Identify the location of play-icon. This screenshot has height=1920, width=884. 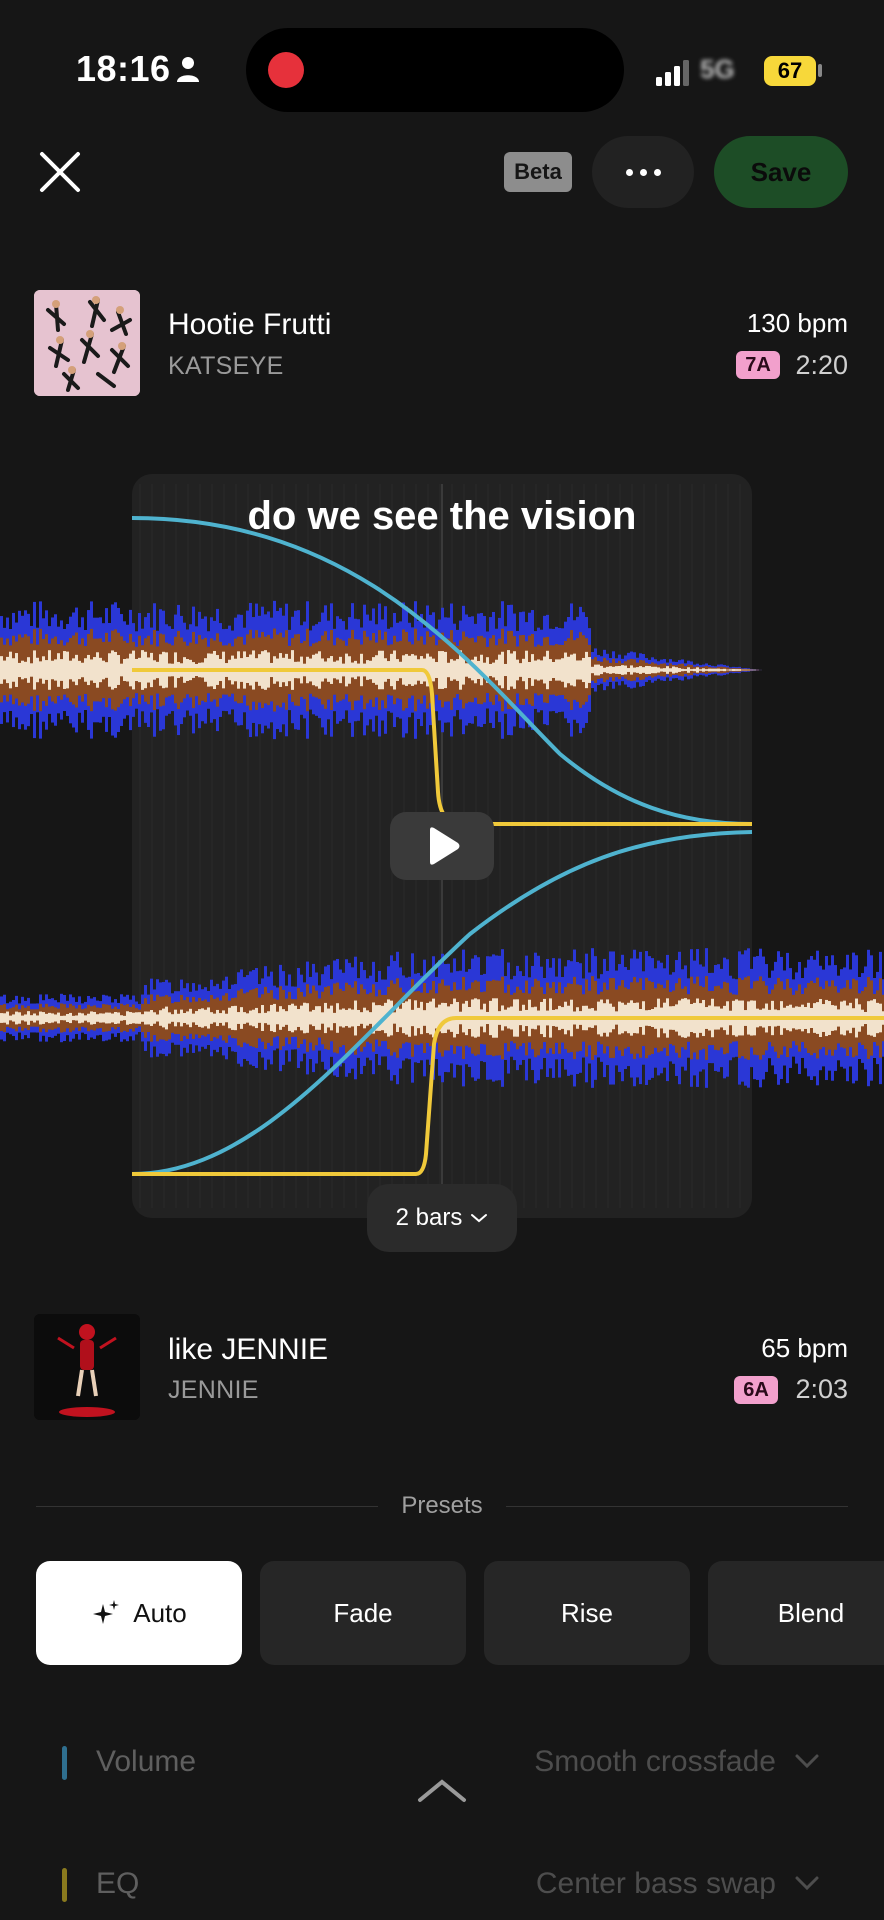
(445, 846).